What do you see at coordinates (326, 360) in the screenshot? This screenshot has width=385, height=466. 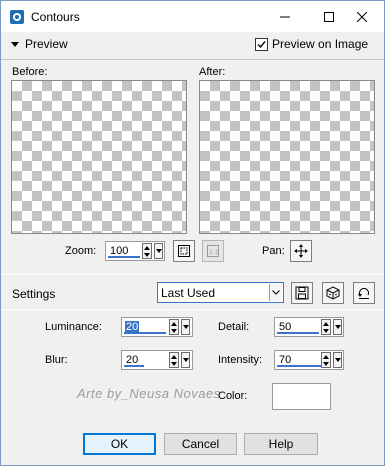 I see `intensity-stepper` at bounding box center [326, 360].